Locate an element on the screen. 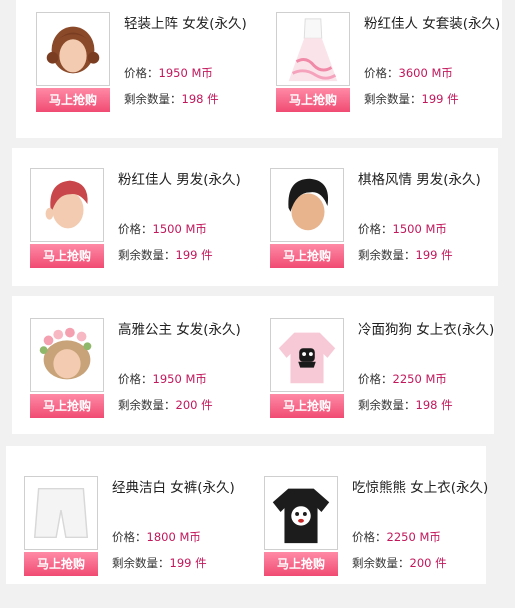 Image resolution: width=515 pixels, height=608 pixels. black-bear-tshirt-icon is located at coordinates (301, 513).